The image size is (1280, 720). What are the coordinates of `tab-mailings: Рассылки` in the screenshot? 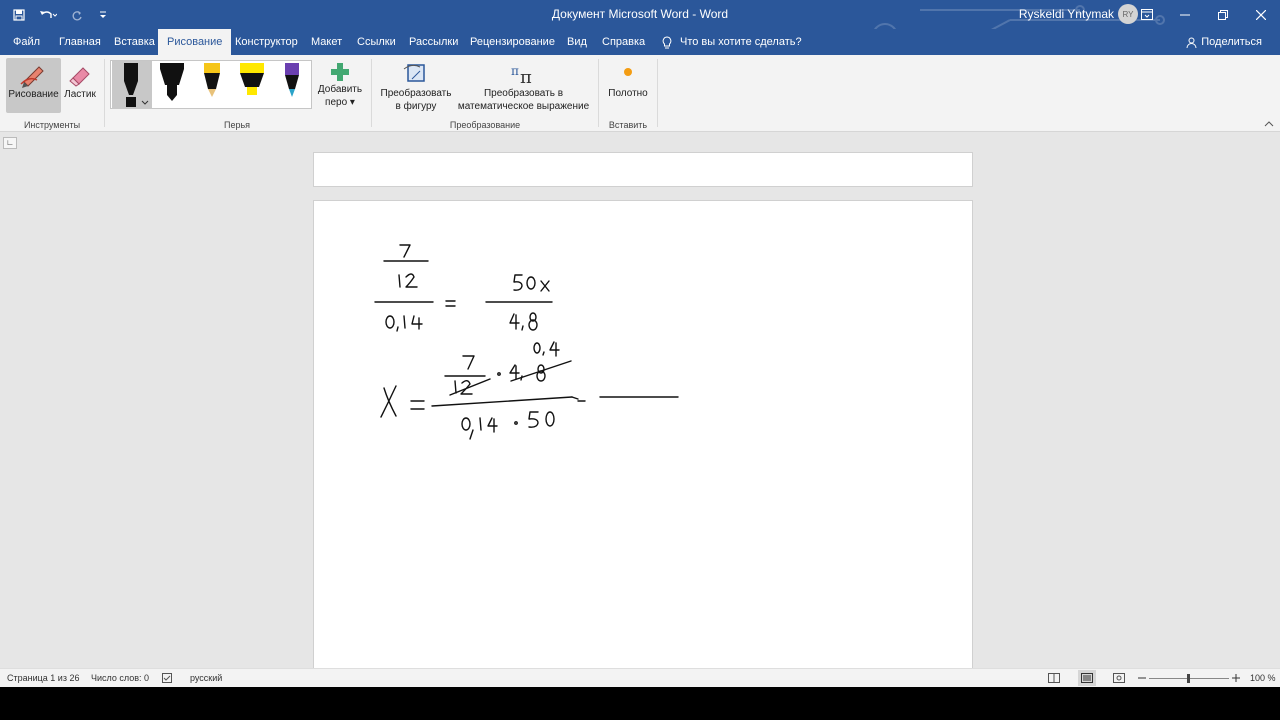 It's located at (433, 42).